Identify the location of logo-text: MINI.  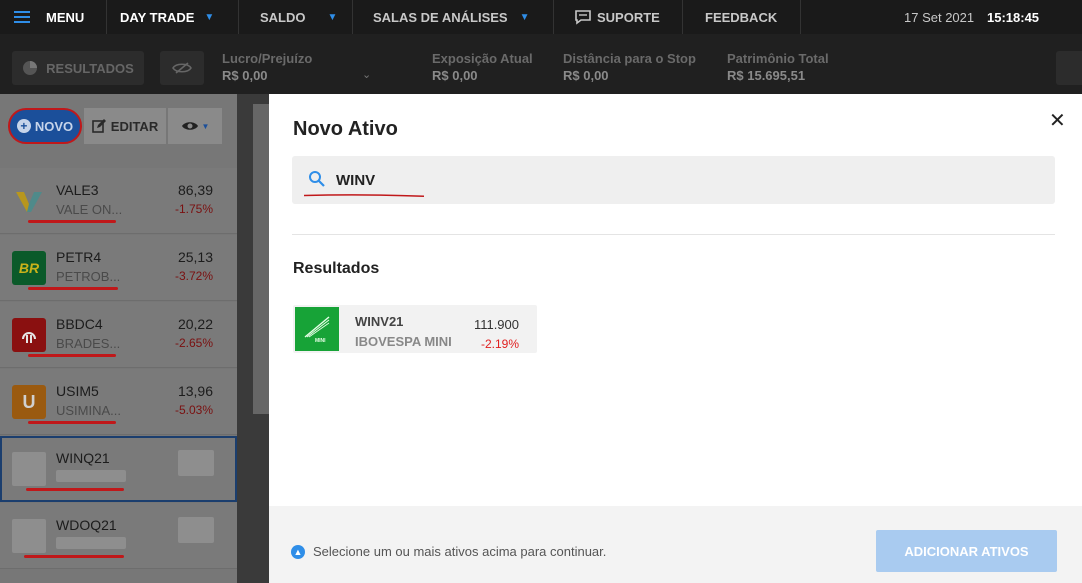
(320, 341).